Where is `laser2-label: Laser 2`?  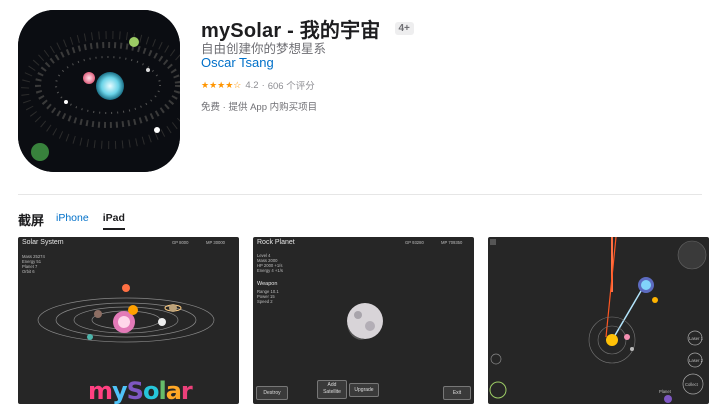 laser2-label: Laser 2 is located at coordinates (696, 360).